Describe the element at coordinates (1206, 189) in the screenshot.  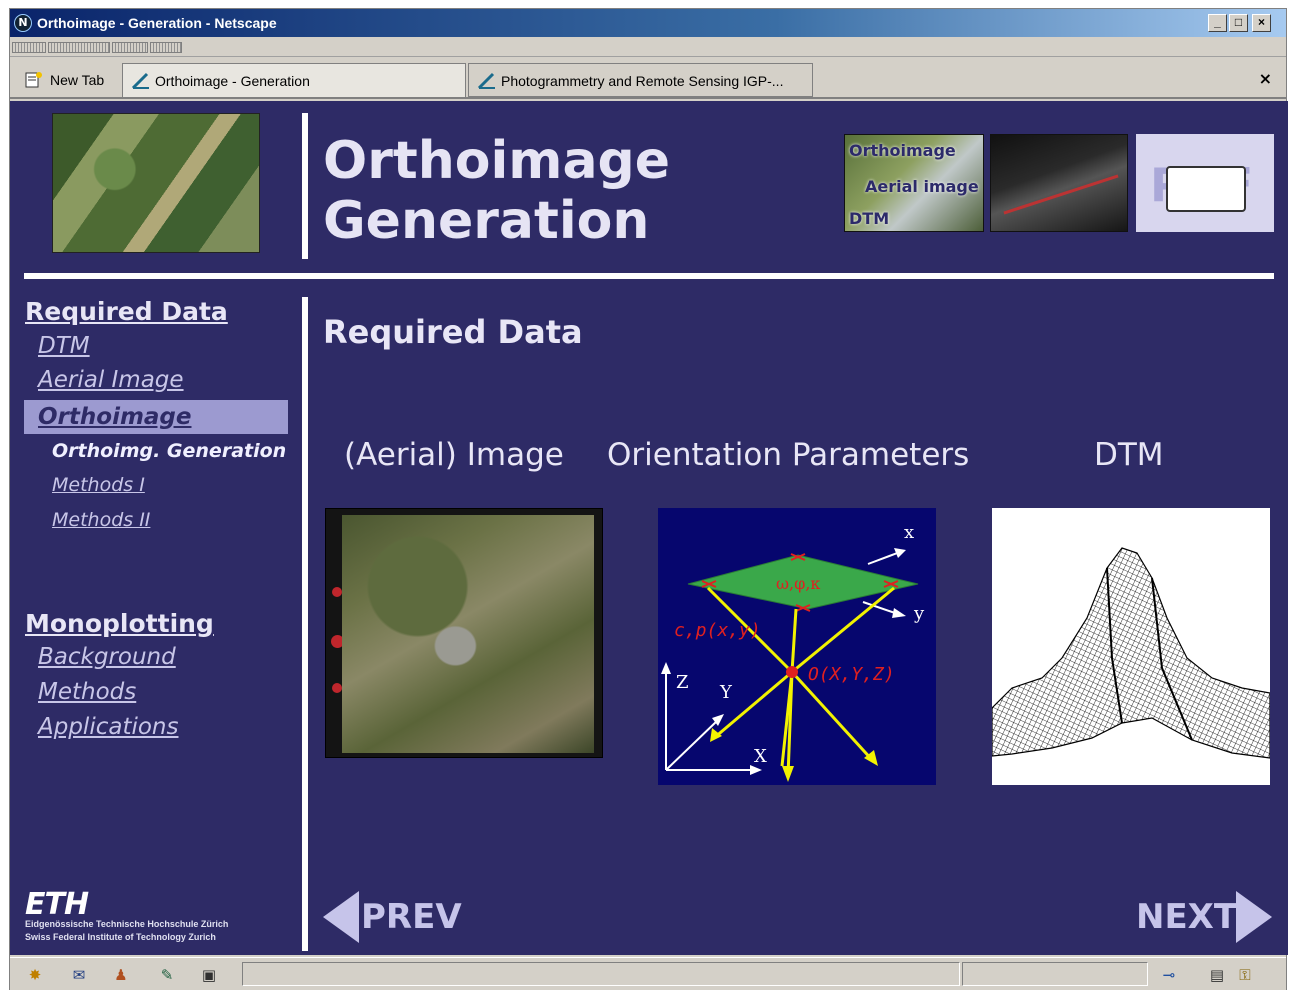
I see `printer-icon` at that location.